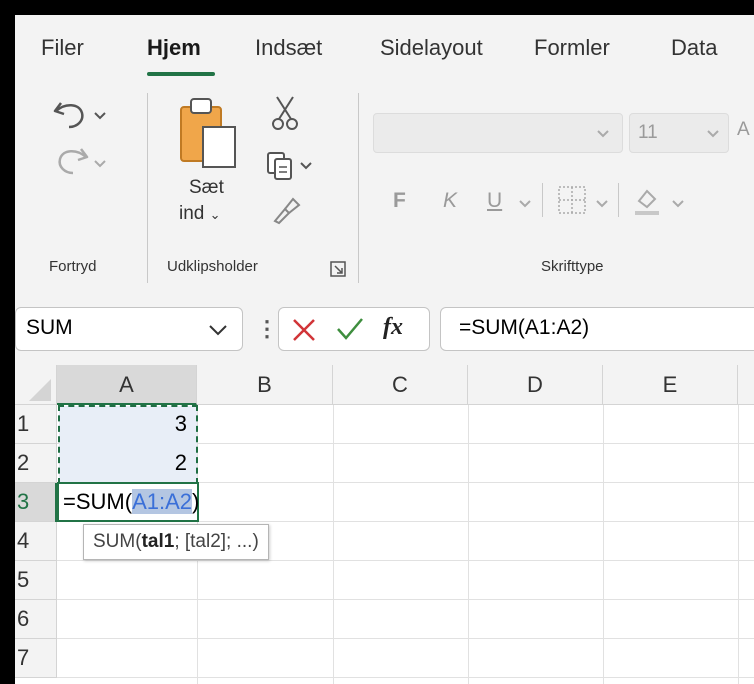 Image resolution: width=754 pixels, height=684 pixels. I want to click on insert-function-button: fx, so click(393, 327).